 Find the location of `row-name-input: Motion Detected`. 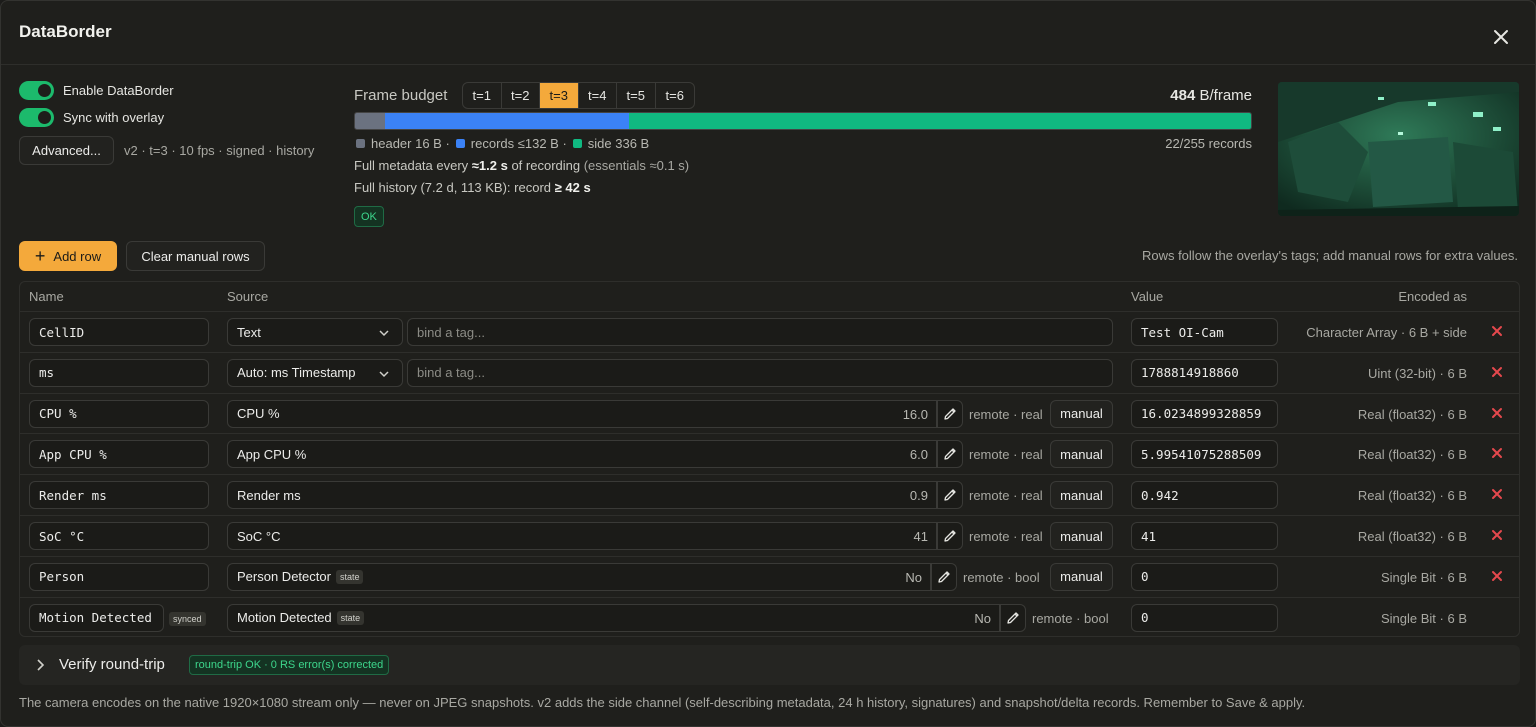

row-name-input: Motion Detected is located at coordinates (96, 617).